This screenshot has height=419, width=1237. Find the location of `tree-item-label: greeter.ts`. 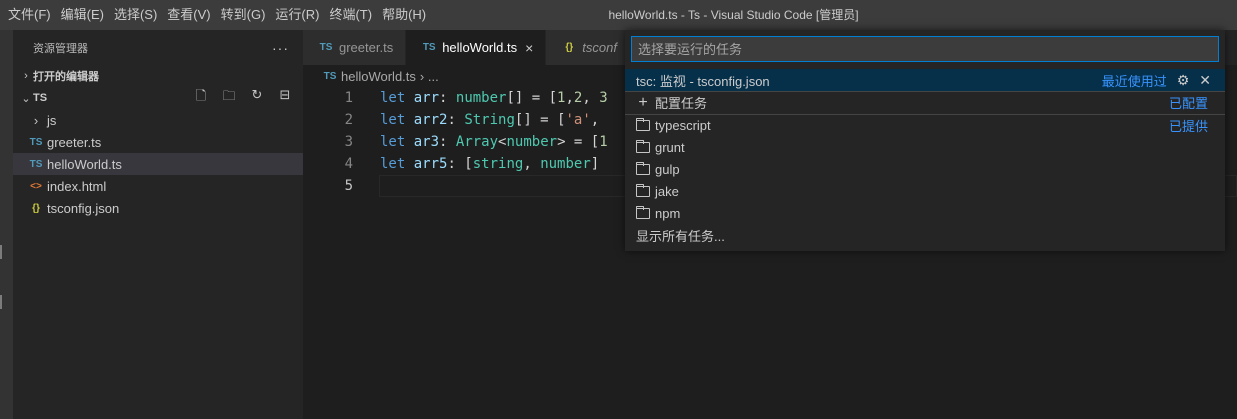

tree-item-label: greeter.ts is located at coordinates (74, 142).